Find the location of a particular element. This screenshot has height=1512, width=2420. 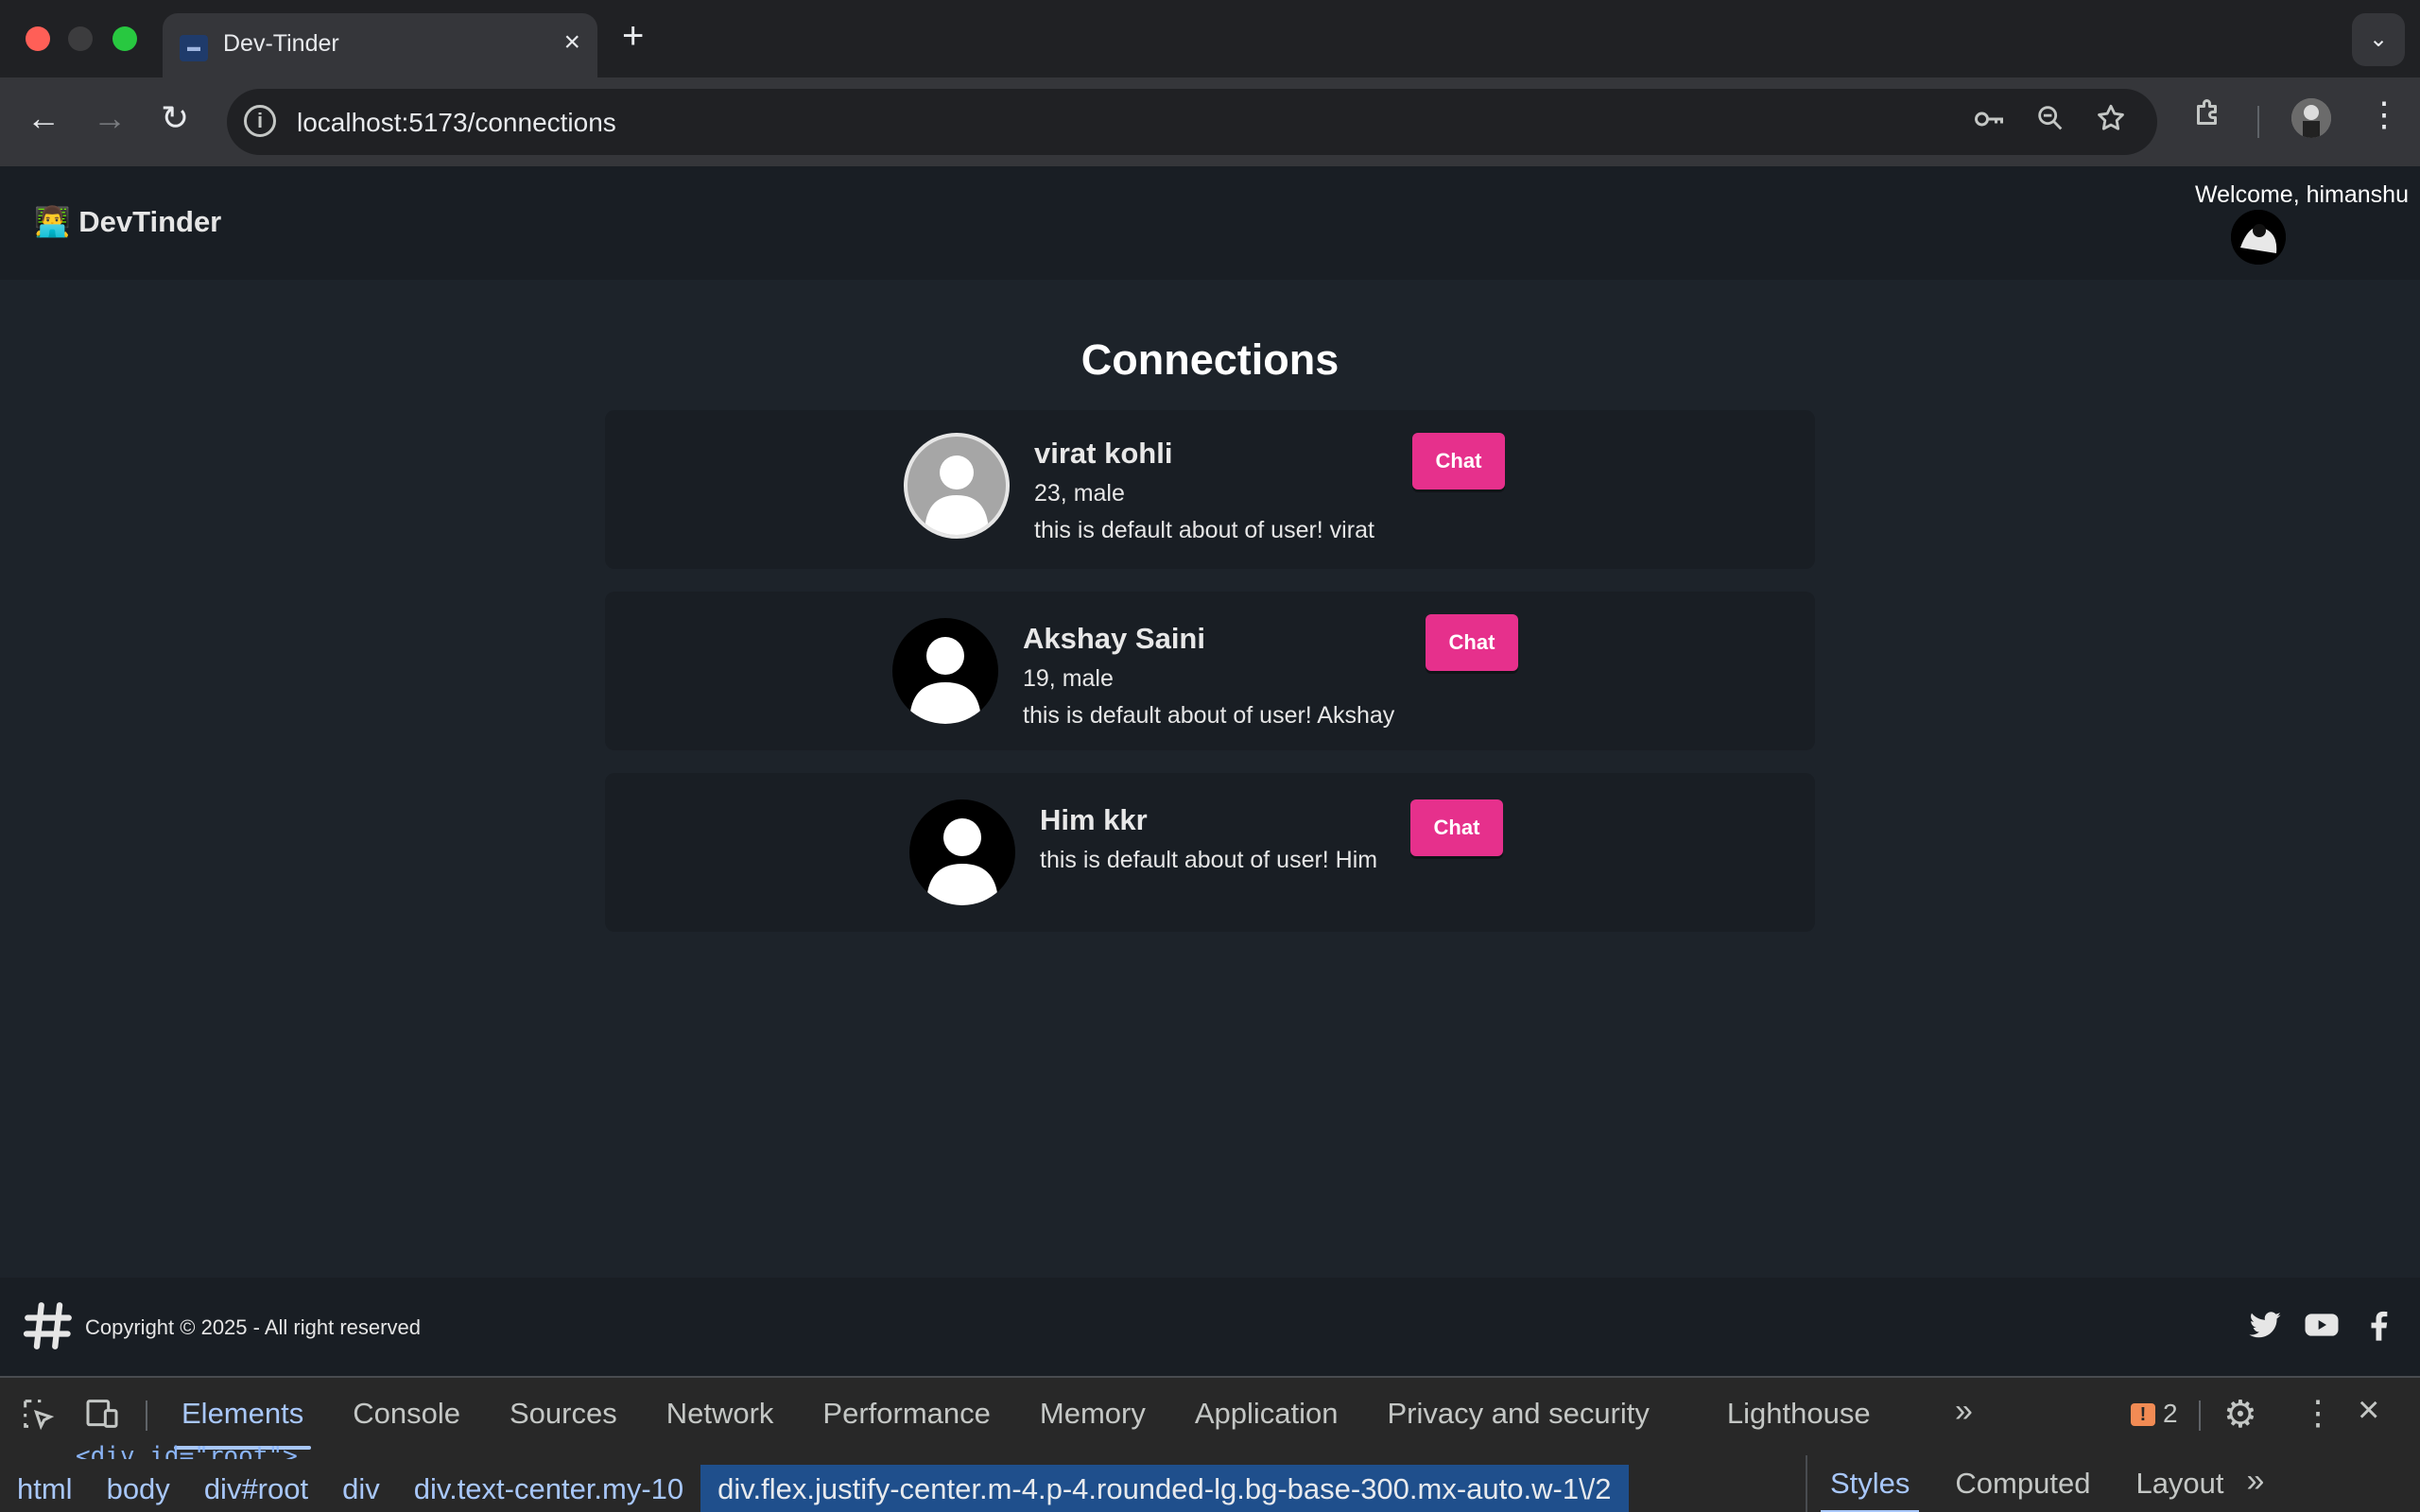

tab-console: Console is located at coordinates (407, 1414).